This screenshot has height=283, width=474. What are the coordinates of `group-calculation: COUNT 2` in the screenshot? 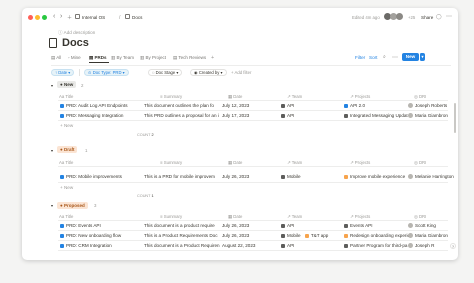 It's located at (145, 135).